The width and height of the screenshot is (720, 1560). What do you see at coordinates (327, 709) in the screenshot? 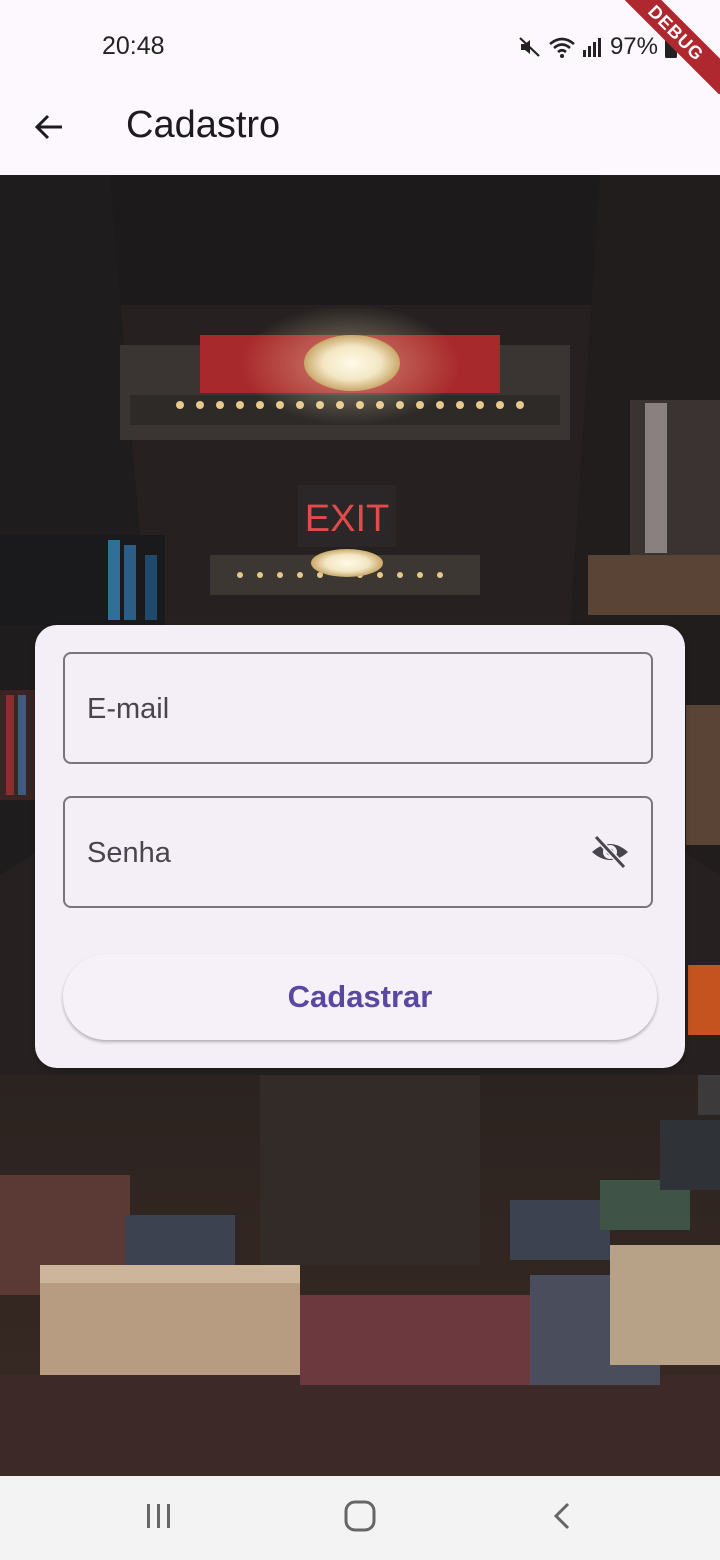
I see `email-input` at bounding box center [327, 709].